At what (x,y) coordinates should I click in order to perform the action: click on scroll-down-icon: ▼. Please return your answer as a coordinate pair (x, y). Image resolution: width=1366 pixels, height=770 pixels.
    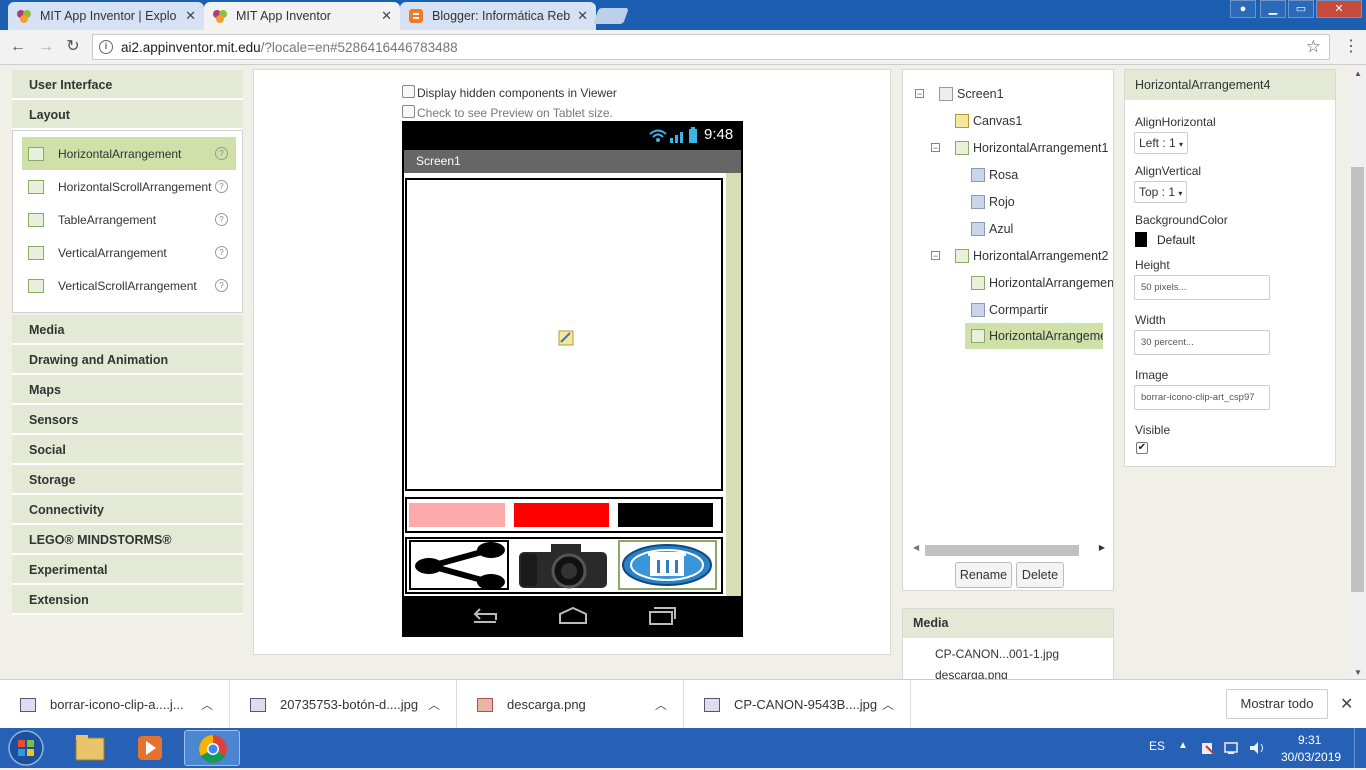
    Looking at the image, I should click on (1358, 672).